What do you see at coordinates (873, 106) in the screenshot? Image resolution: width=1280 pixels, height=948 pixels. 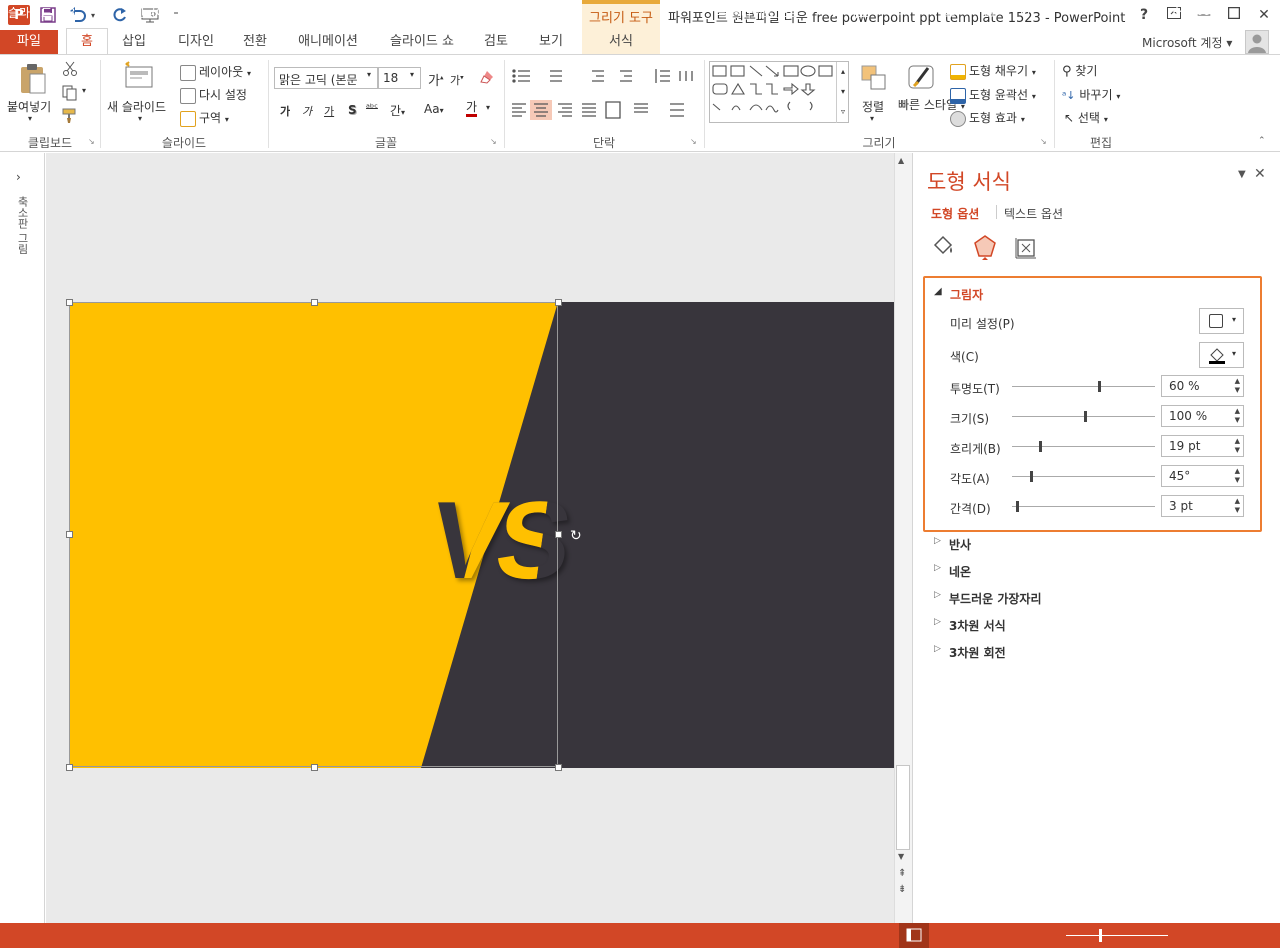 I see `arrange-button: 정렬` at bounding box center [873, 106].